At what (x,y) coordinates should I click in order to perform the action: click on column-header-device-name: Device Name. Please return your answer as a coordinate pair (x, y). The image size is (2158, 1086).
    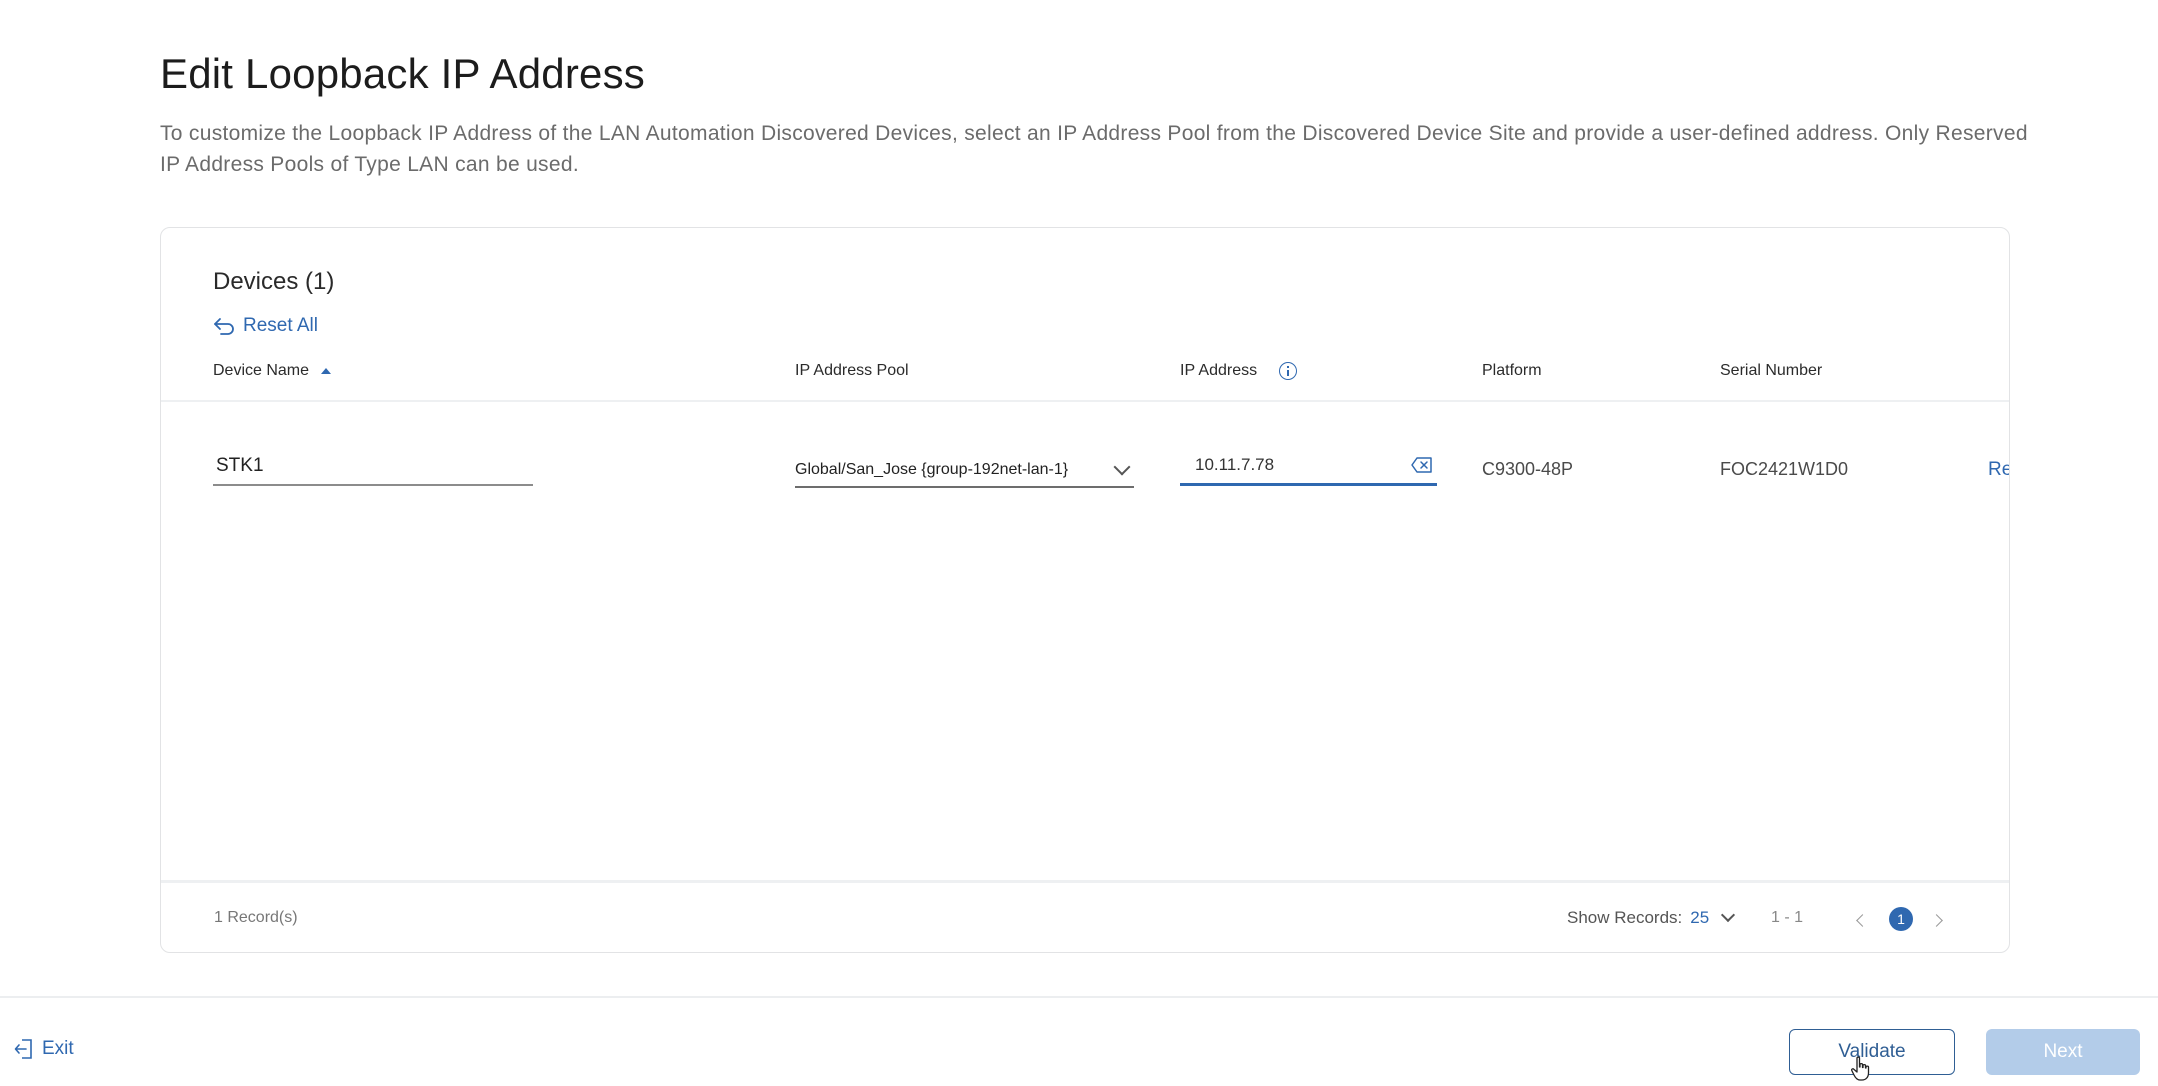
    Looking at the image, I should click on (272, 371).